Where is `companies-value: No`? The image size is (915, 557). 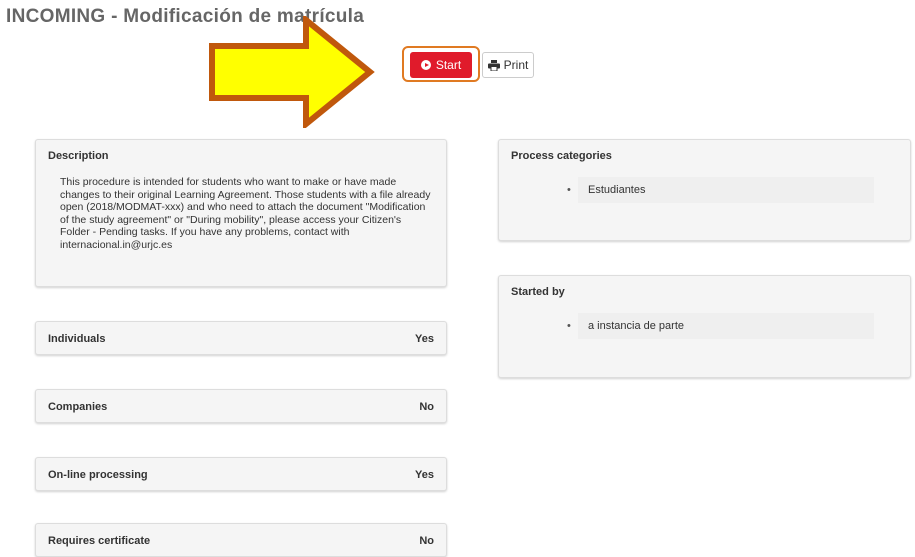 companies-value: No is located at coordinates (426, 407).